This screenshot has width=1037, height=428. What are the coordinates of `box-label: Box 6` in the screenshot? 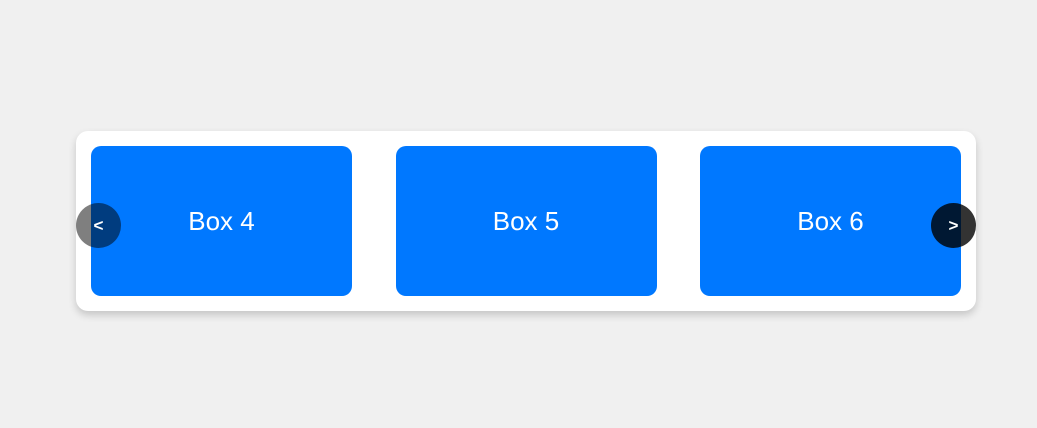 It's located at (830, 220).